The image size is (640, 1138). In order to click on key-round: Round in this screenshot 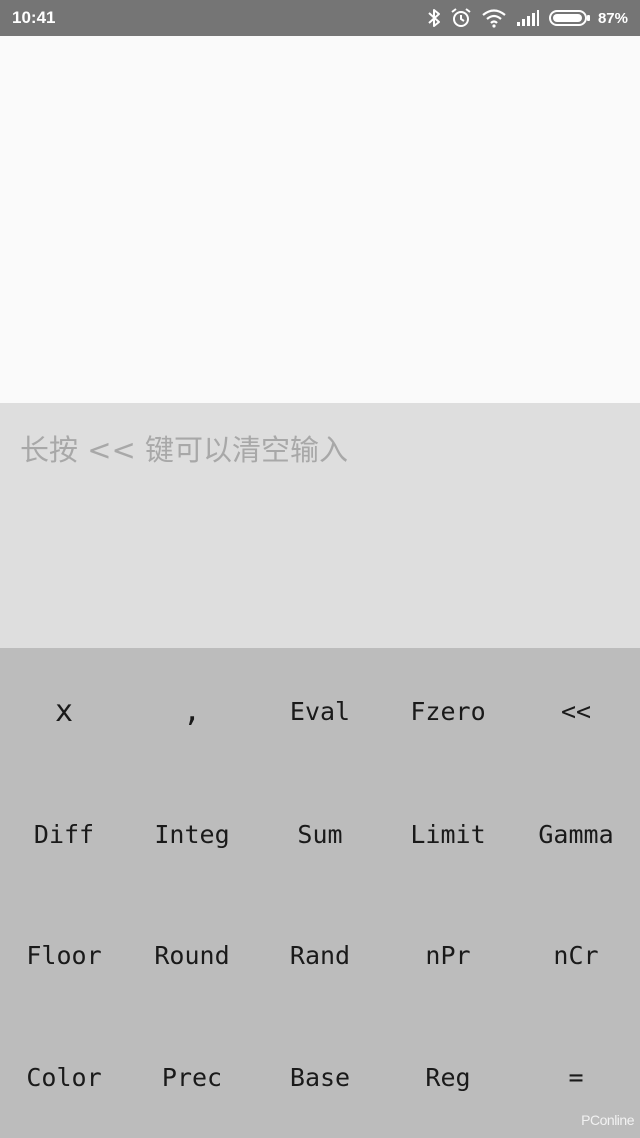, I will do `click(192, 955)`.